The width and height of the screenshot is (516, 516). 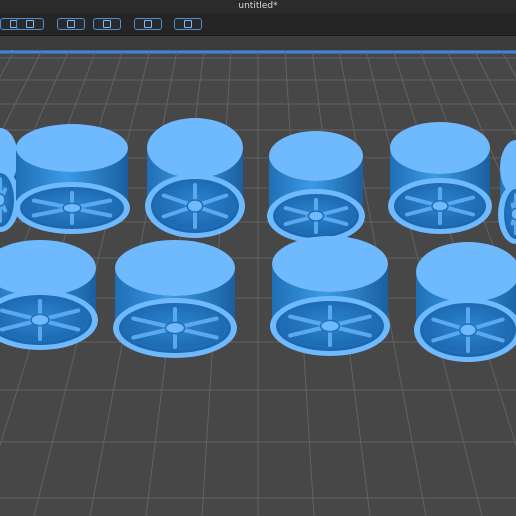 What do you see at coordinates (258, 6) in the screenshot?
I see `window-title: untitled*` at bounding box center [258, 6].